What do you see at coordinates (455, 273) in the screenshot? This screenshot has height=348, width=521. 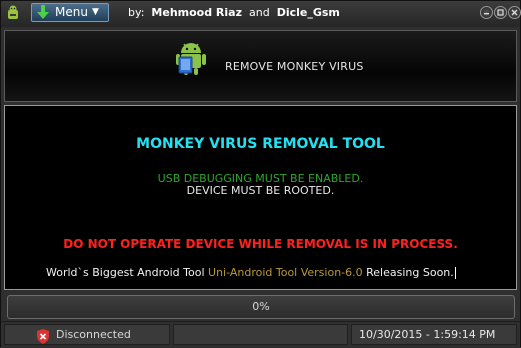 I see `text-caret` at bounding box center [455, 273].